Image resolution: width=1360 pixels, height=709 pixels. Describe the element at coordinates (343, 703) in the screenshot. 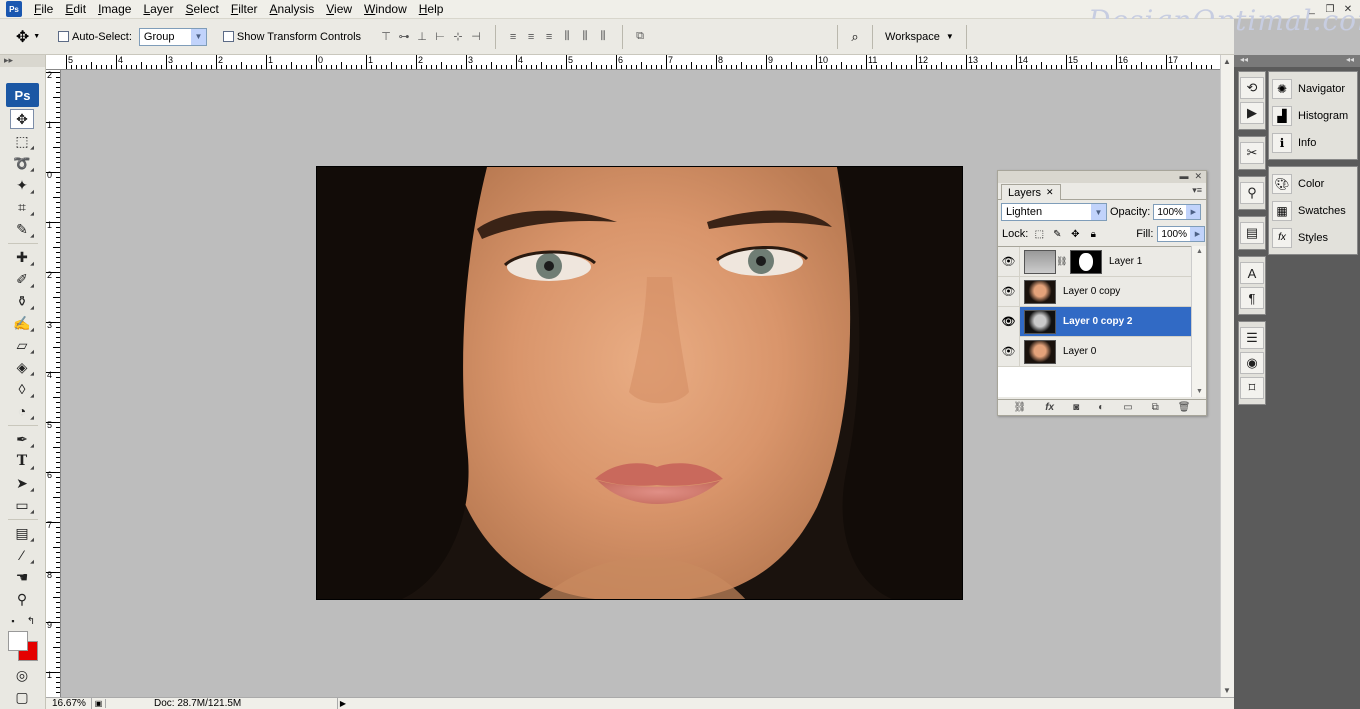

I see `status-menu-arrow-icon: ▶` at that location.